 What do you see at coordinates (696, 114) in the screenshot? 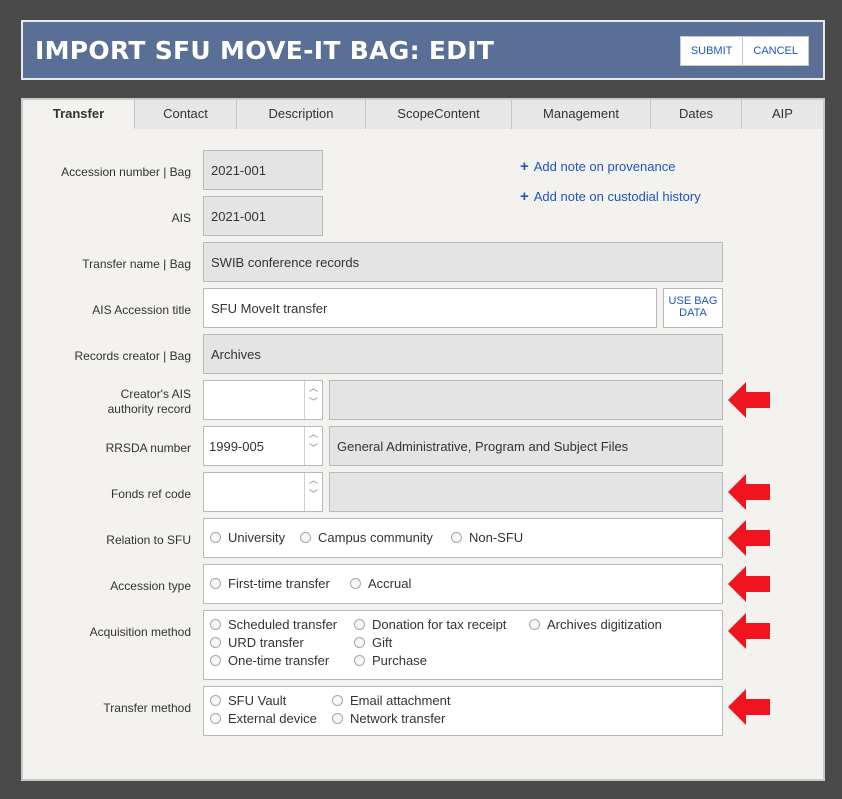
I see `tab-dates: Dates` at bounding box center [696, 114].